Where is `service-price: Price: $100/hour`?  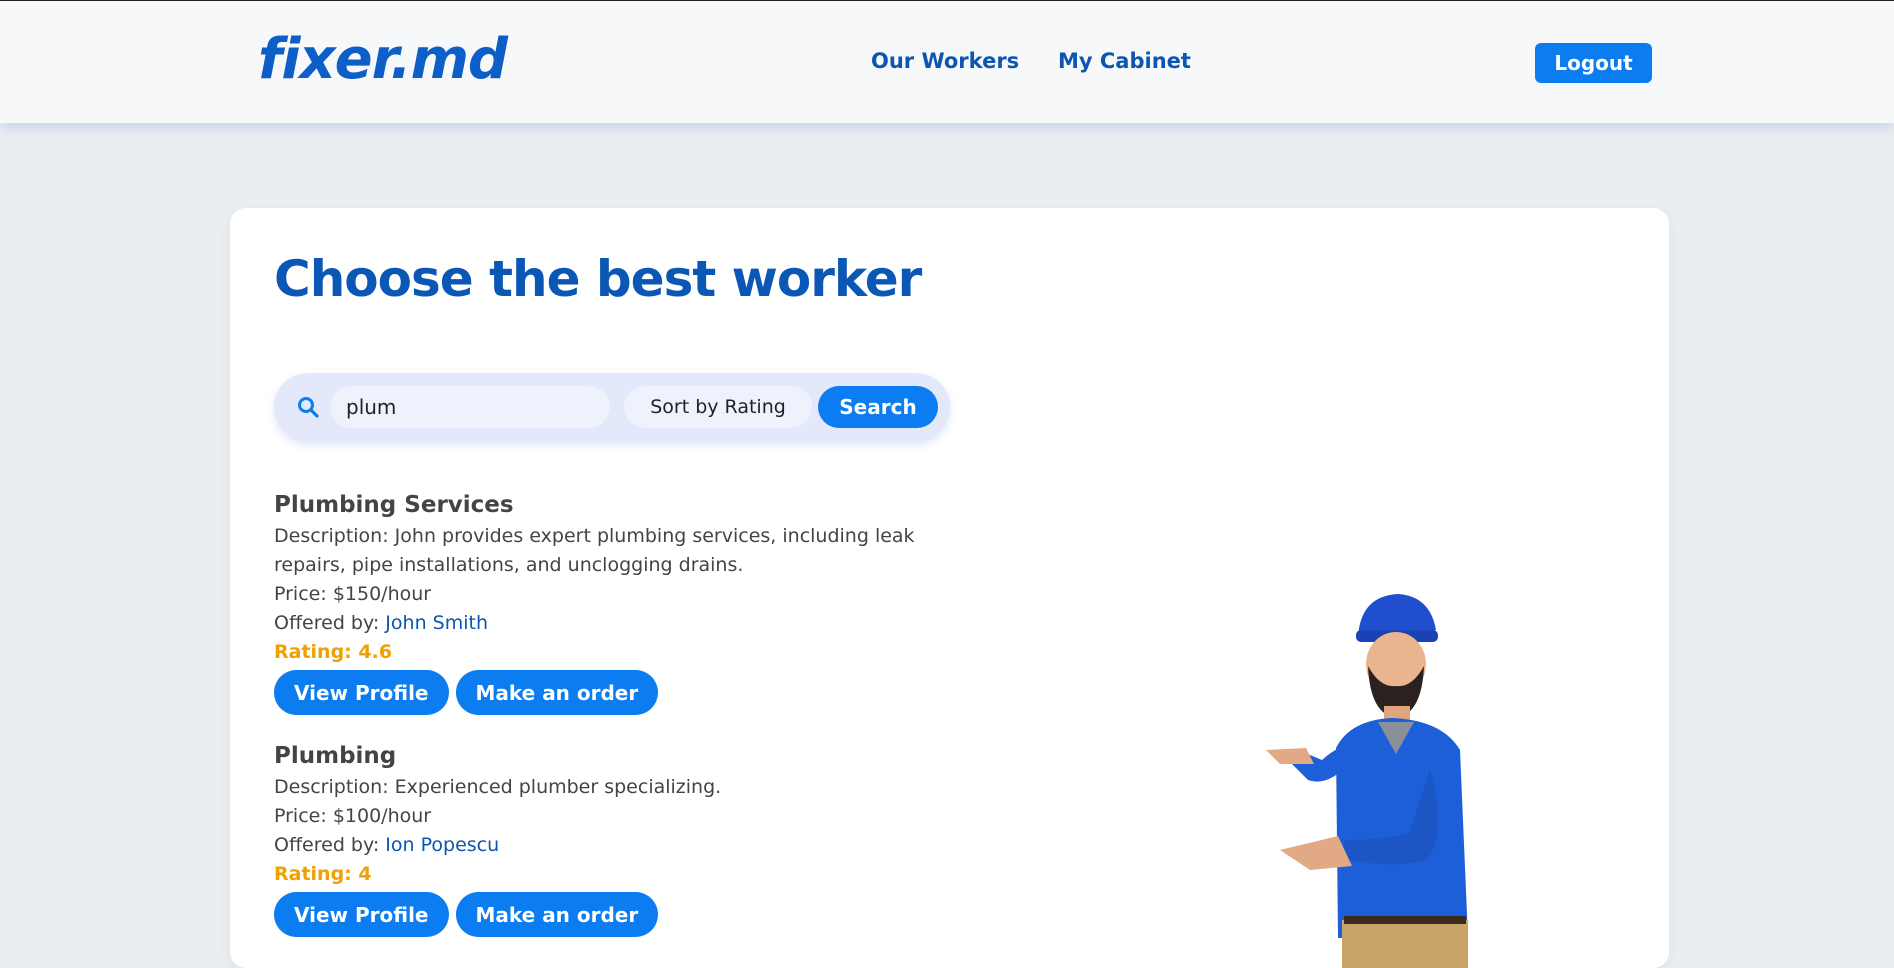
service-price: Price: $100/hour is located at coordinates (353, 816).